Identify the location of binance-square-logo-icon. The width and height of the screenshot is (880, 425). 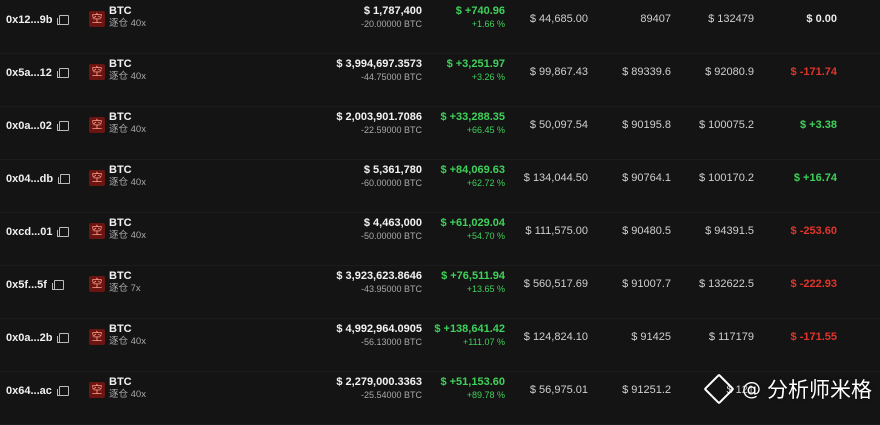
(719, 389).